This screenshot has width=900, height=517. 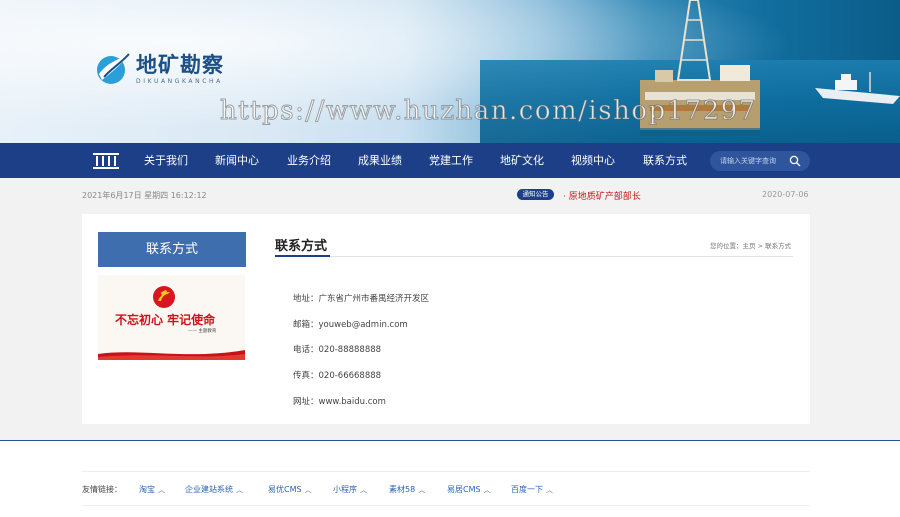 What do you see at coordinates (209, 489) in the screenshot?
I see `friend-link-label: 企业建站系统` at bounding box center [209, 489].